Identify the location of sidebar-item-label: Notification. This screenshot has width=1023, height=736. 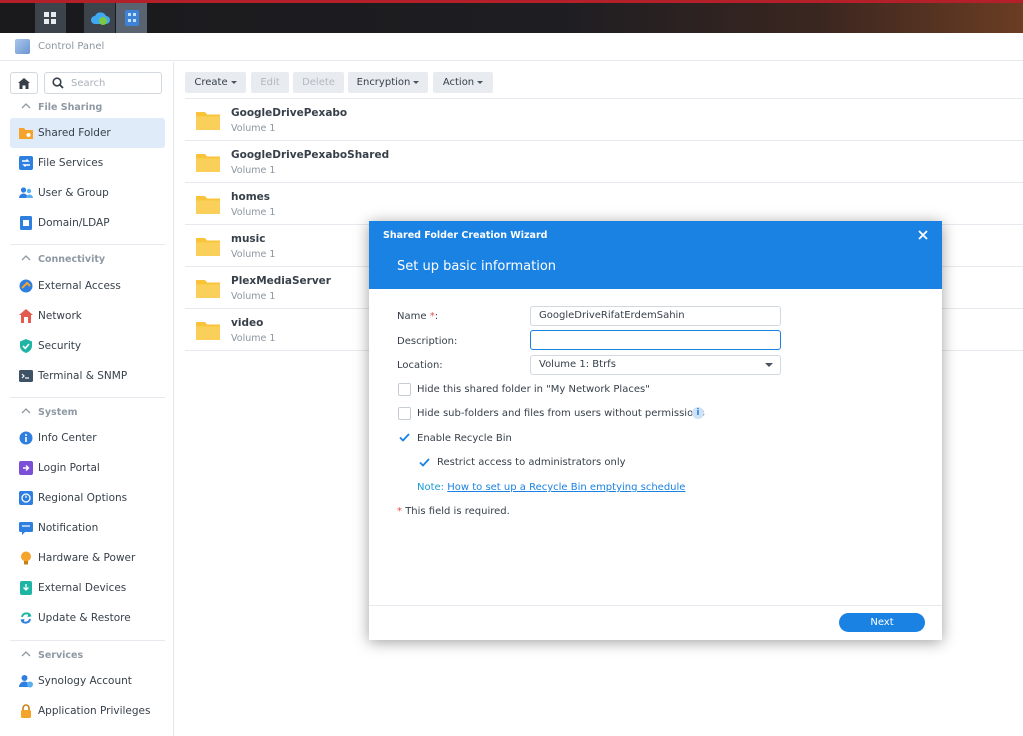
(68, 528).